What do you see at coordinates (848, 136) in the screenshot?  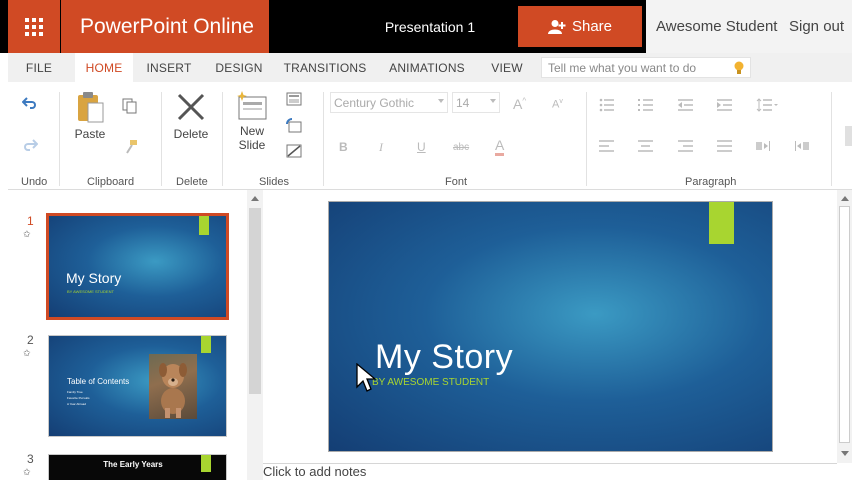 I see `ribbon-scroll-handle` at bounding box center [848, 136].